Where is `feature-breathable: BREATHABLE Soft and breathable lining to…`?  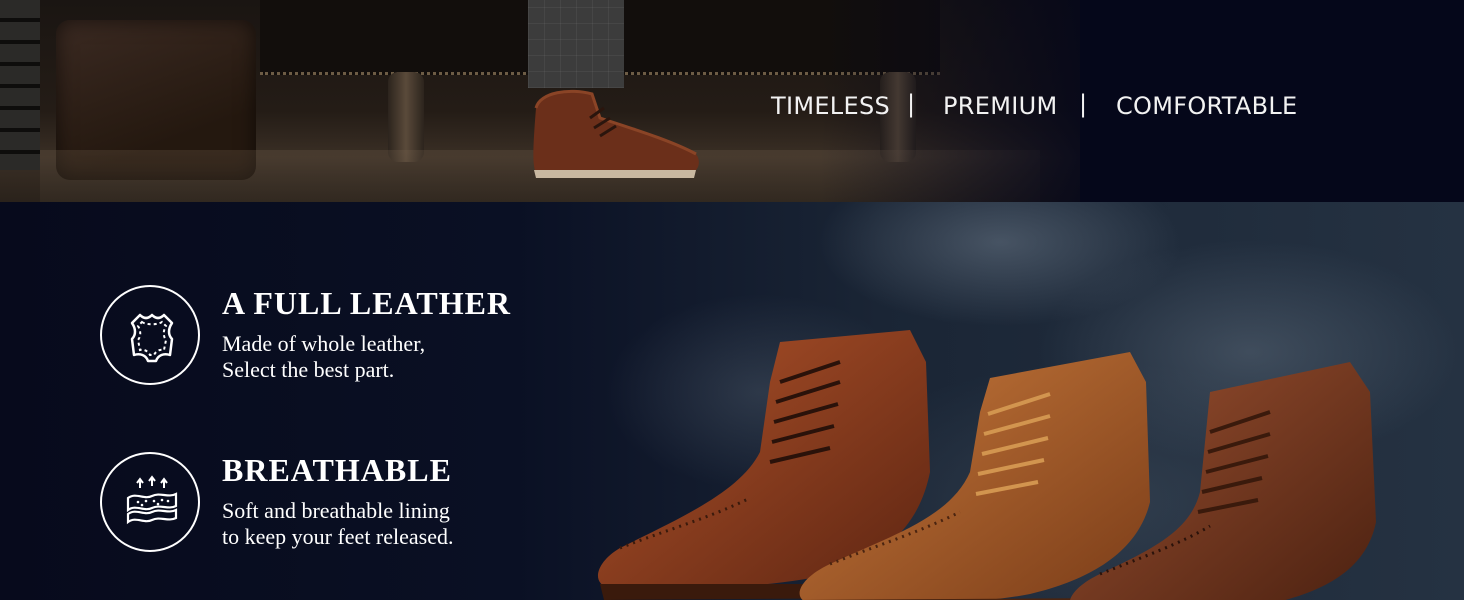 feature-breathable: BREATHABLE Soft and breathable lining to… is located at coordinates (360, 507).